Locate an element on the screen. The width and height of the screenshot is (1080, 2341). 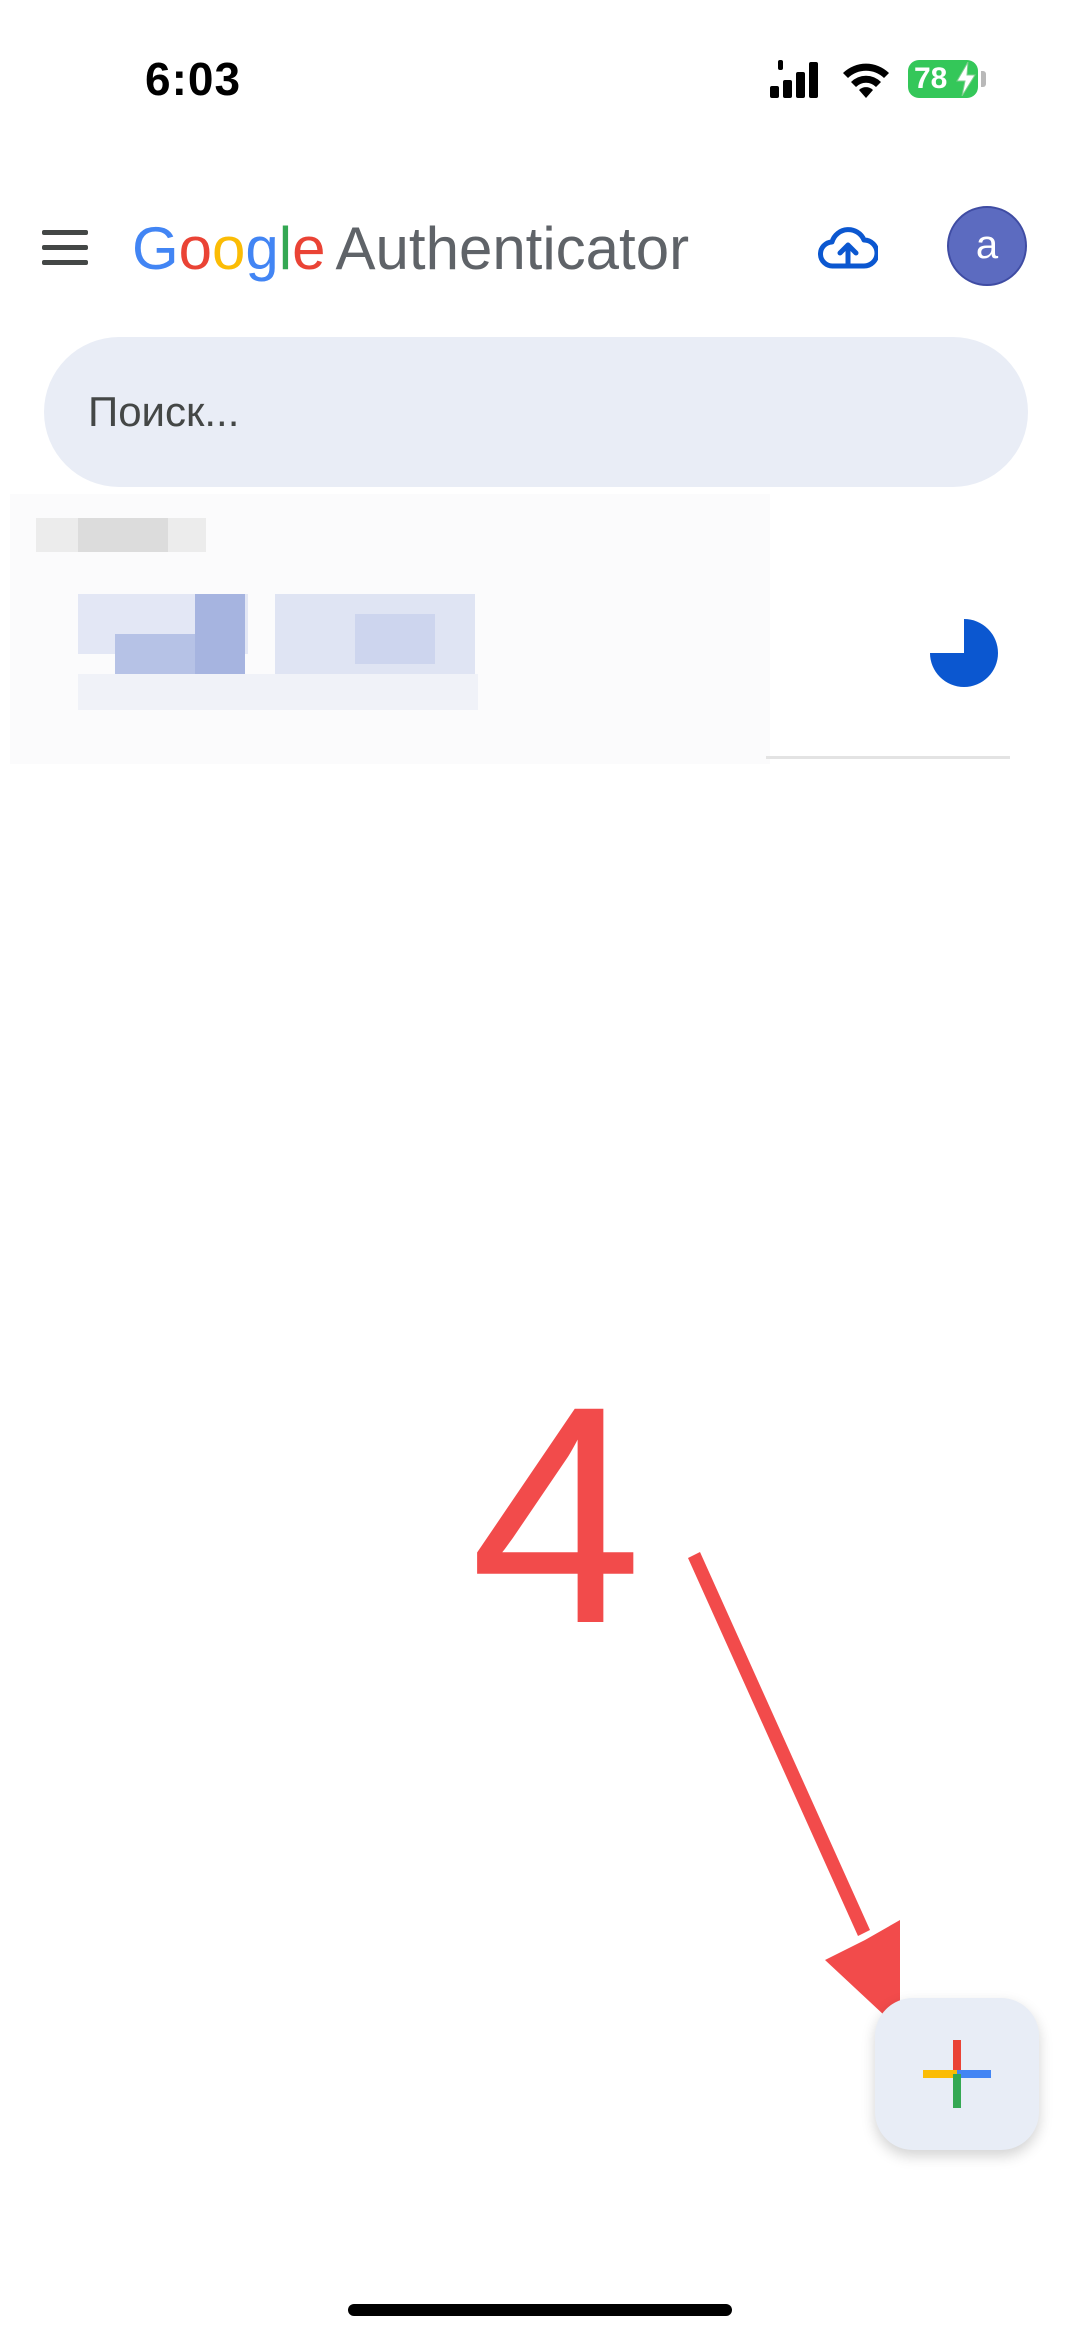
add-account-button is located at coordinates (957, 2074).